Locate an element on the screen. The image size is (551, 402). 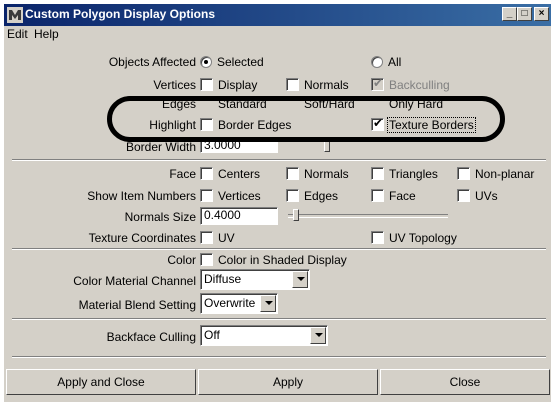
menu-help: Help is located at coordinates (46, 34).